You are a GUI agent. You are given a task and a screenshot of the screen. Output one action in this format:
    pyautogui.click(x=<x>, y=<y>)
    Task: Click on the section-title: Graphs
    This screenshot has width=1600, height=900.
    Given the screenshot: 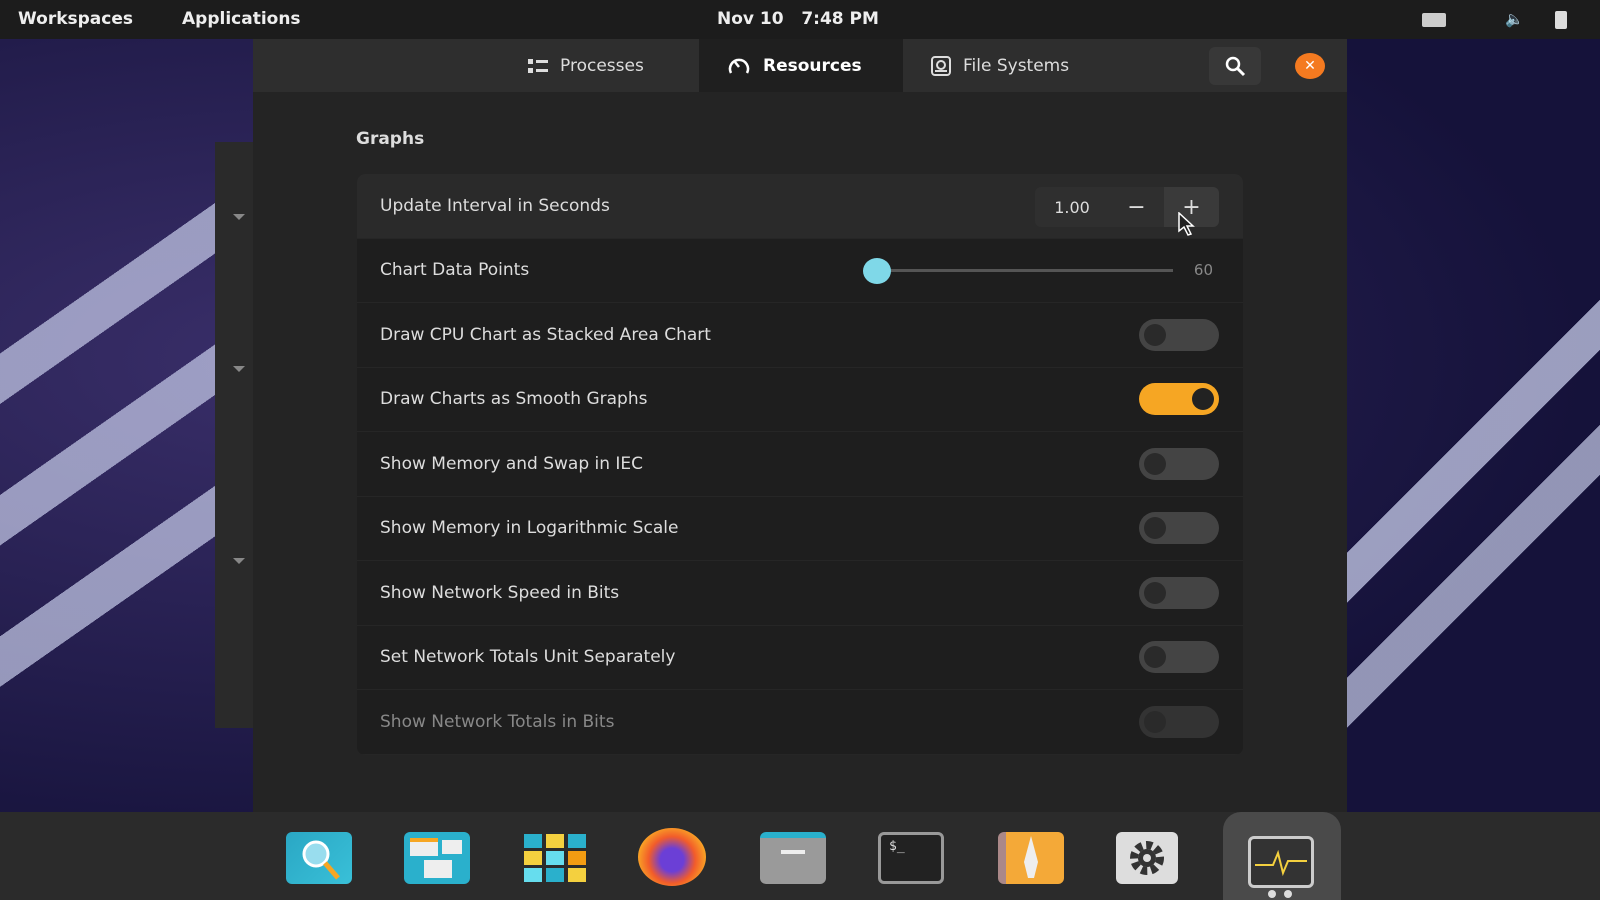 What is the action you would take?
    pyautogui.click(x=390, y=139)
    